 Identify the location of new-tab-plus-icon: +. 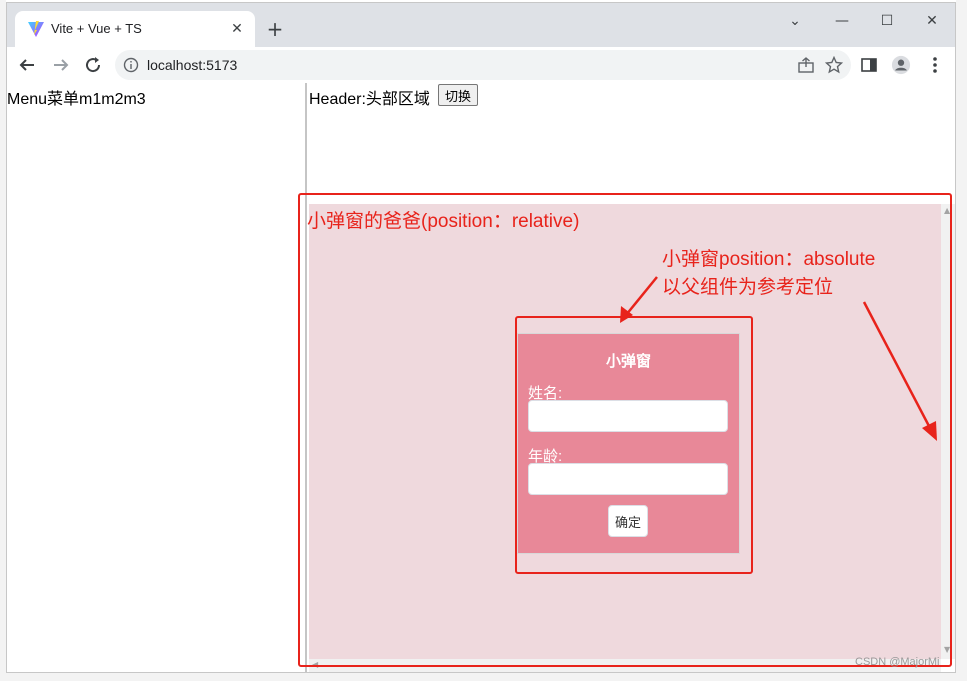
(275, 29).